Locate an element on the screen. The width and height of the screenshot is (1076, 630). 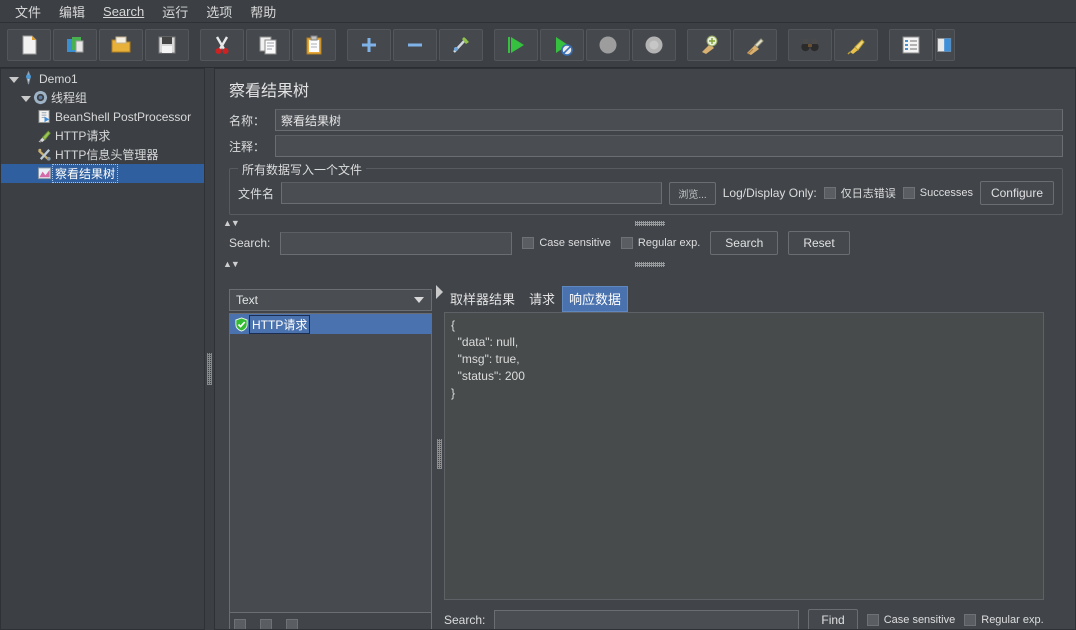
search-regular-exp-checkbox: Regular exp. is located at coordinates (660, 243).